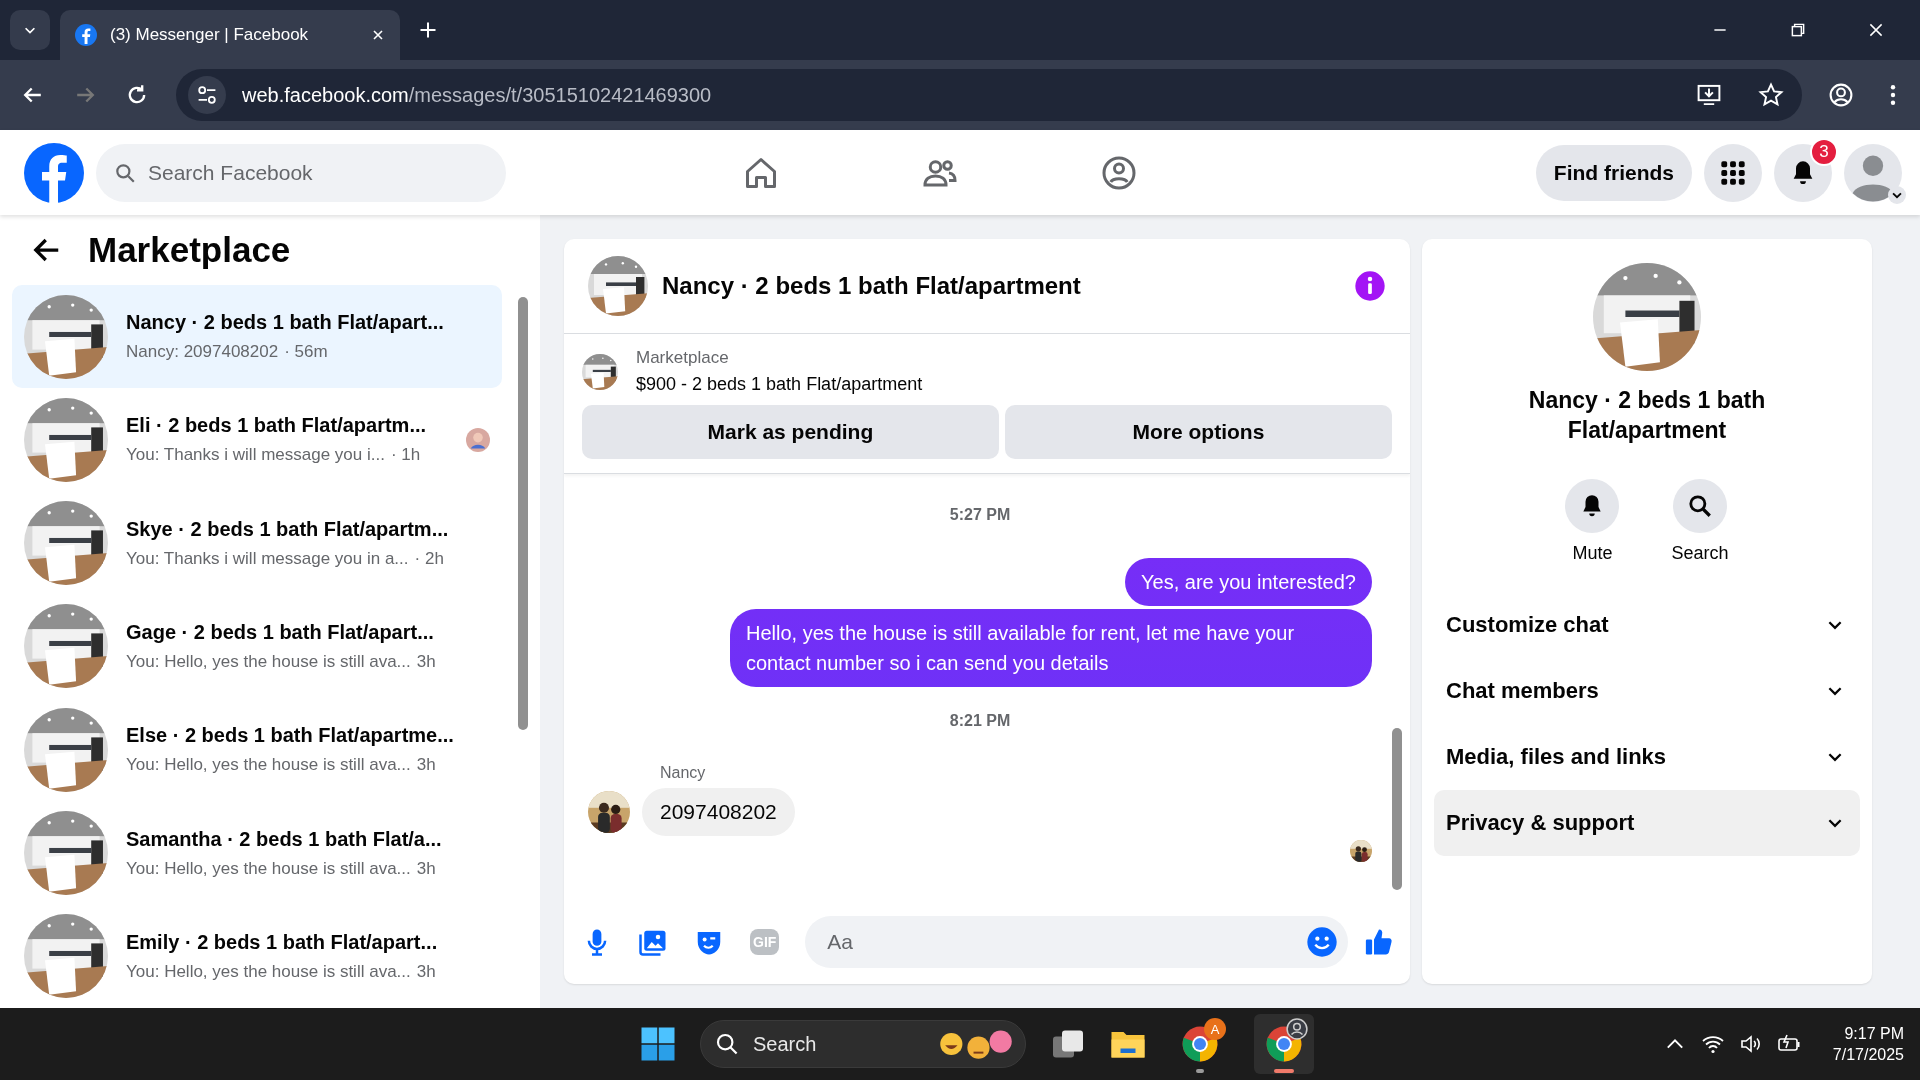  Describe the element at coordinates (1647, 757) in the screenshot. I see `details-section: Media, files and links` at that location.